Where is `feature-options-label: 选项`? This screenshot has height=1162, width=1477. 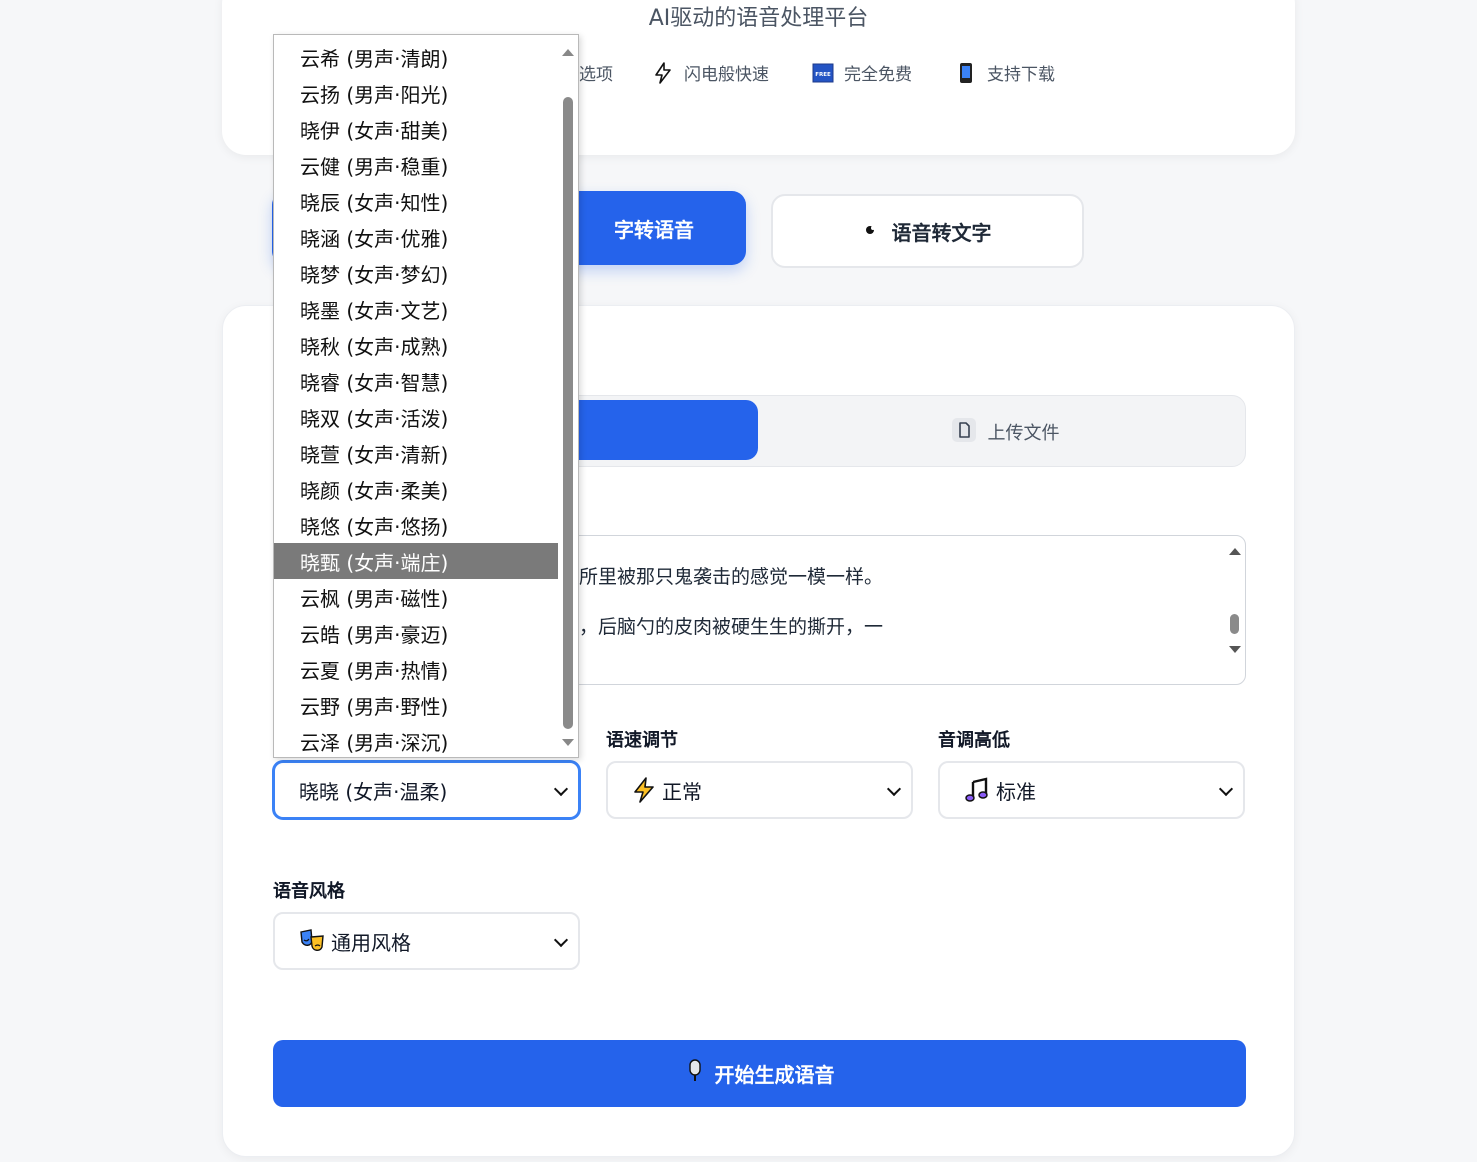 feature-options-label: 选项 is located at coordinates (596, 75).